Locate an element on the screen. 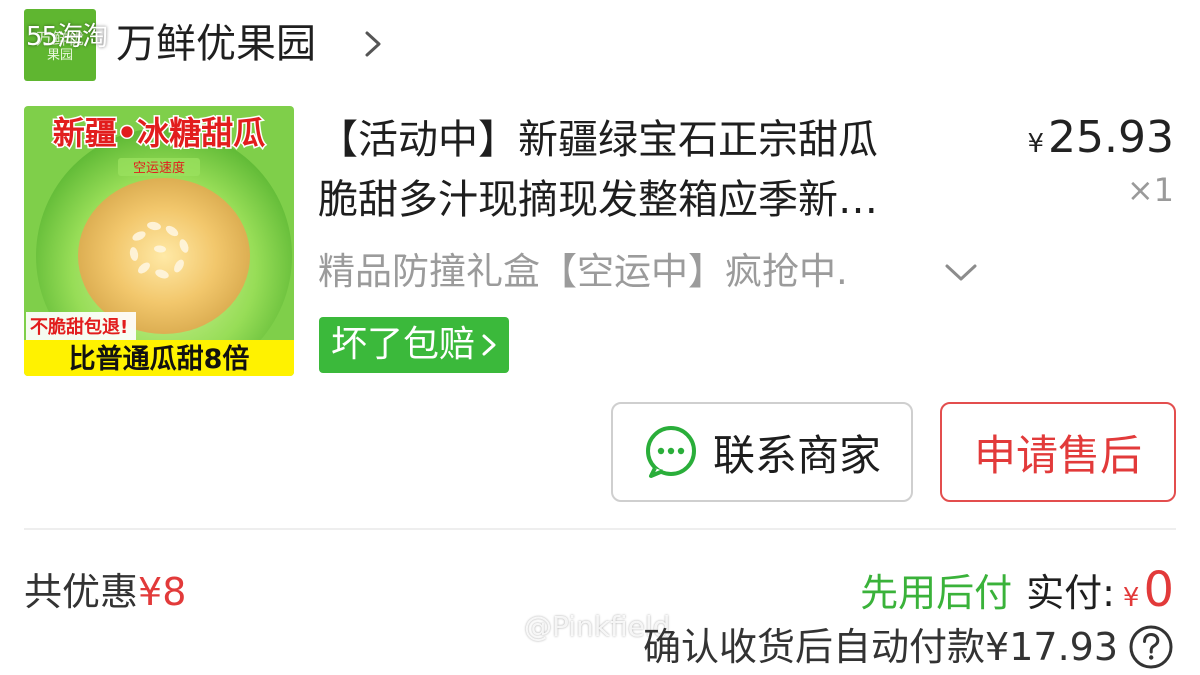  discount-label: 共优惠 is located at coordinates (81, 592).